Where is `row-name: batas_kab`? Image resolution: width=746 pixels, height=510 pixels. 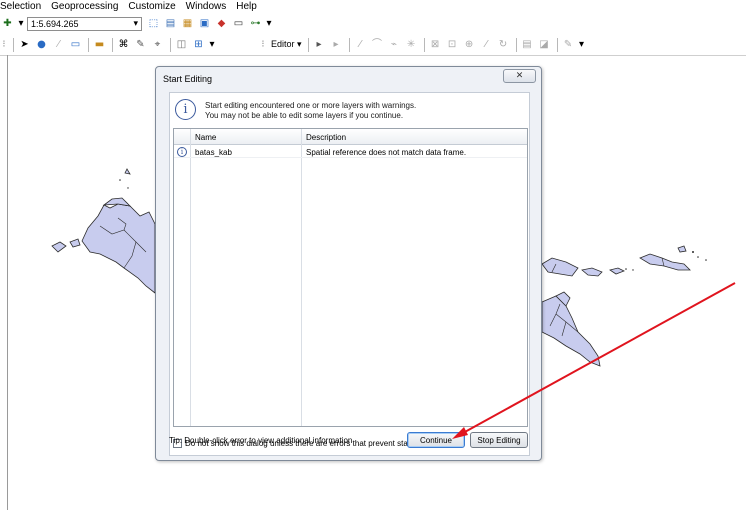 row-name: batas_kab is located at coordinates (213, 152).